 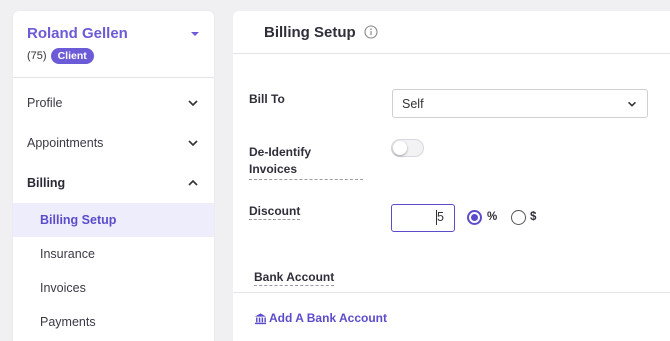 I want to click on percent-radio, so click(x=474, y=217).